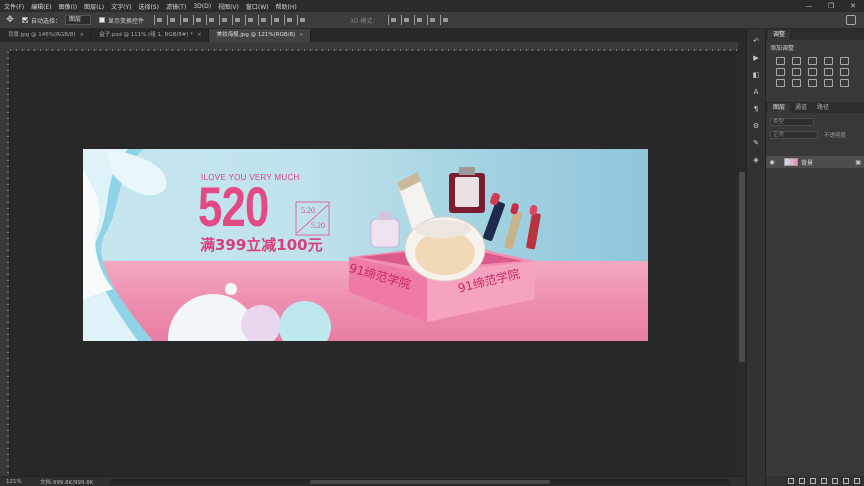 The height and width of the screenshot is (486, 864). What do you see at coordinates (385, 233) in the screenshot?
I see `flacon` at bounding box center [385, 233].